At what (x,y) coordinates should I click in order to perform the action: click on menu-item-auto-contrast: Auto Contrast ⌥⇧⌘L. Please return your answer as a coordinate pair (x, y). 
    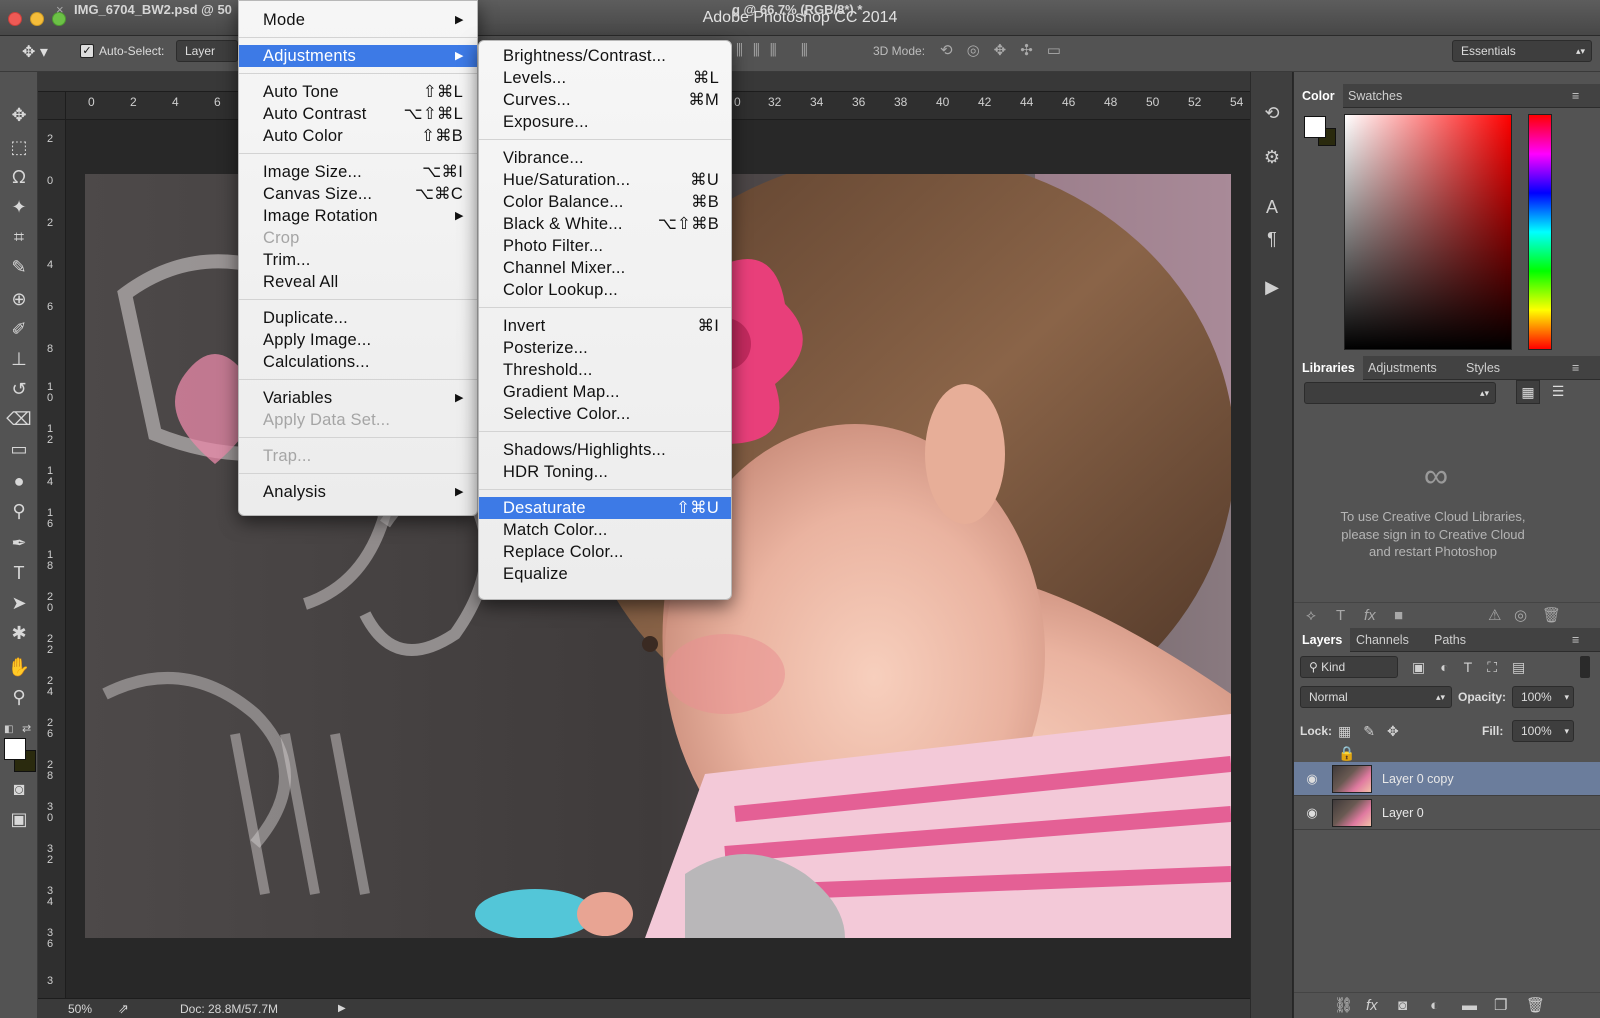
    Looking at the image, I should click on (358, 114).